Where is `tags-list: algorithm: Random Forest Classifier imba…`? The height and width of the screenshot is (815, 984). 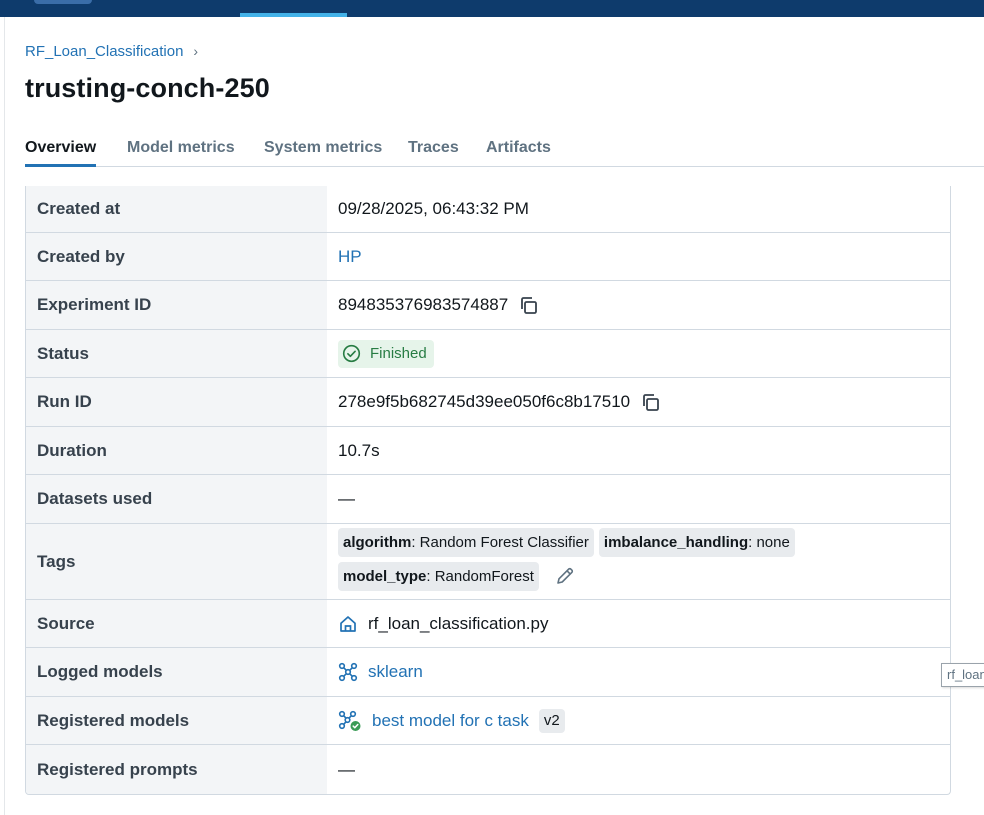 tags-list: algorithm: Random Forest Classifier imba… is located at coordinates (644, 562).